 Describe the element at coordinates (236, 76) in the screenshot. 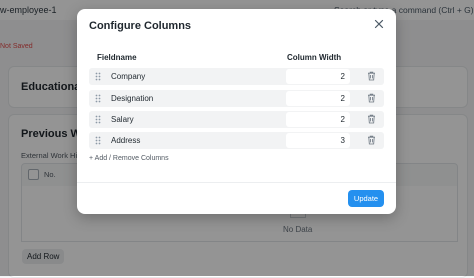

I see `column-row-company: Company` at that location.